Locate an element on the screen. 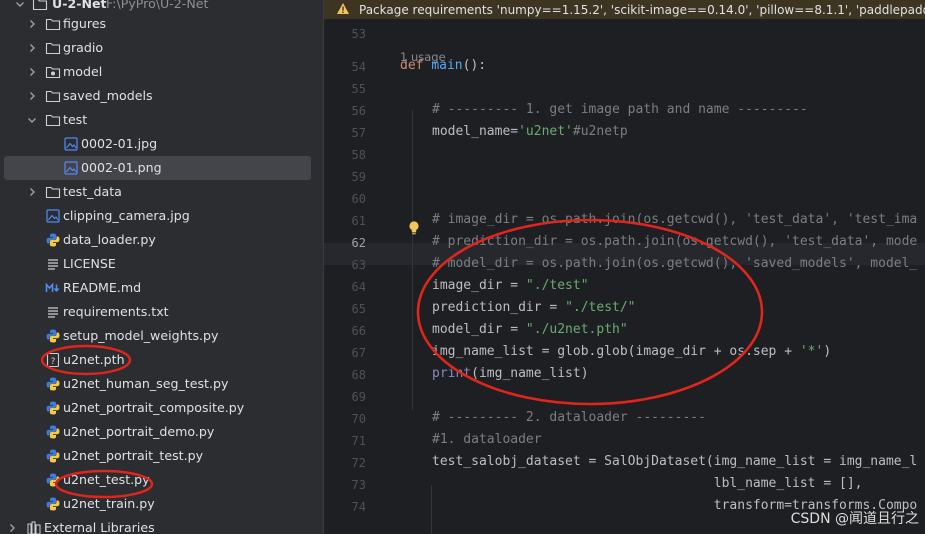  tree-item: setup_model_weights.py is located at coordinates (158, 336).